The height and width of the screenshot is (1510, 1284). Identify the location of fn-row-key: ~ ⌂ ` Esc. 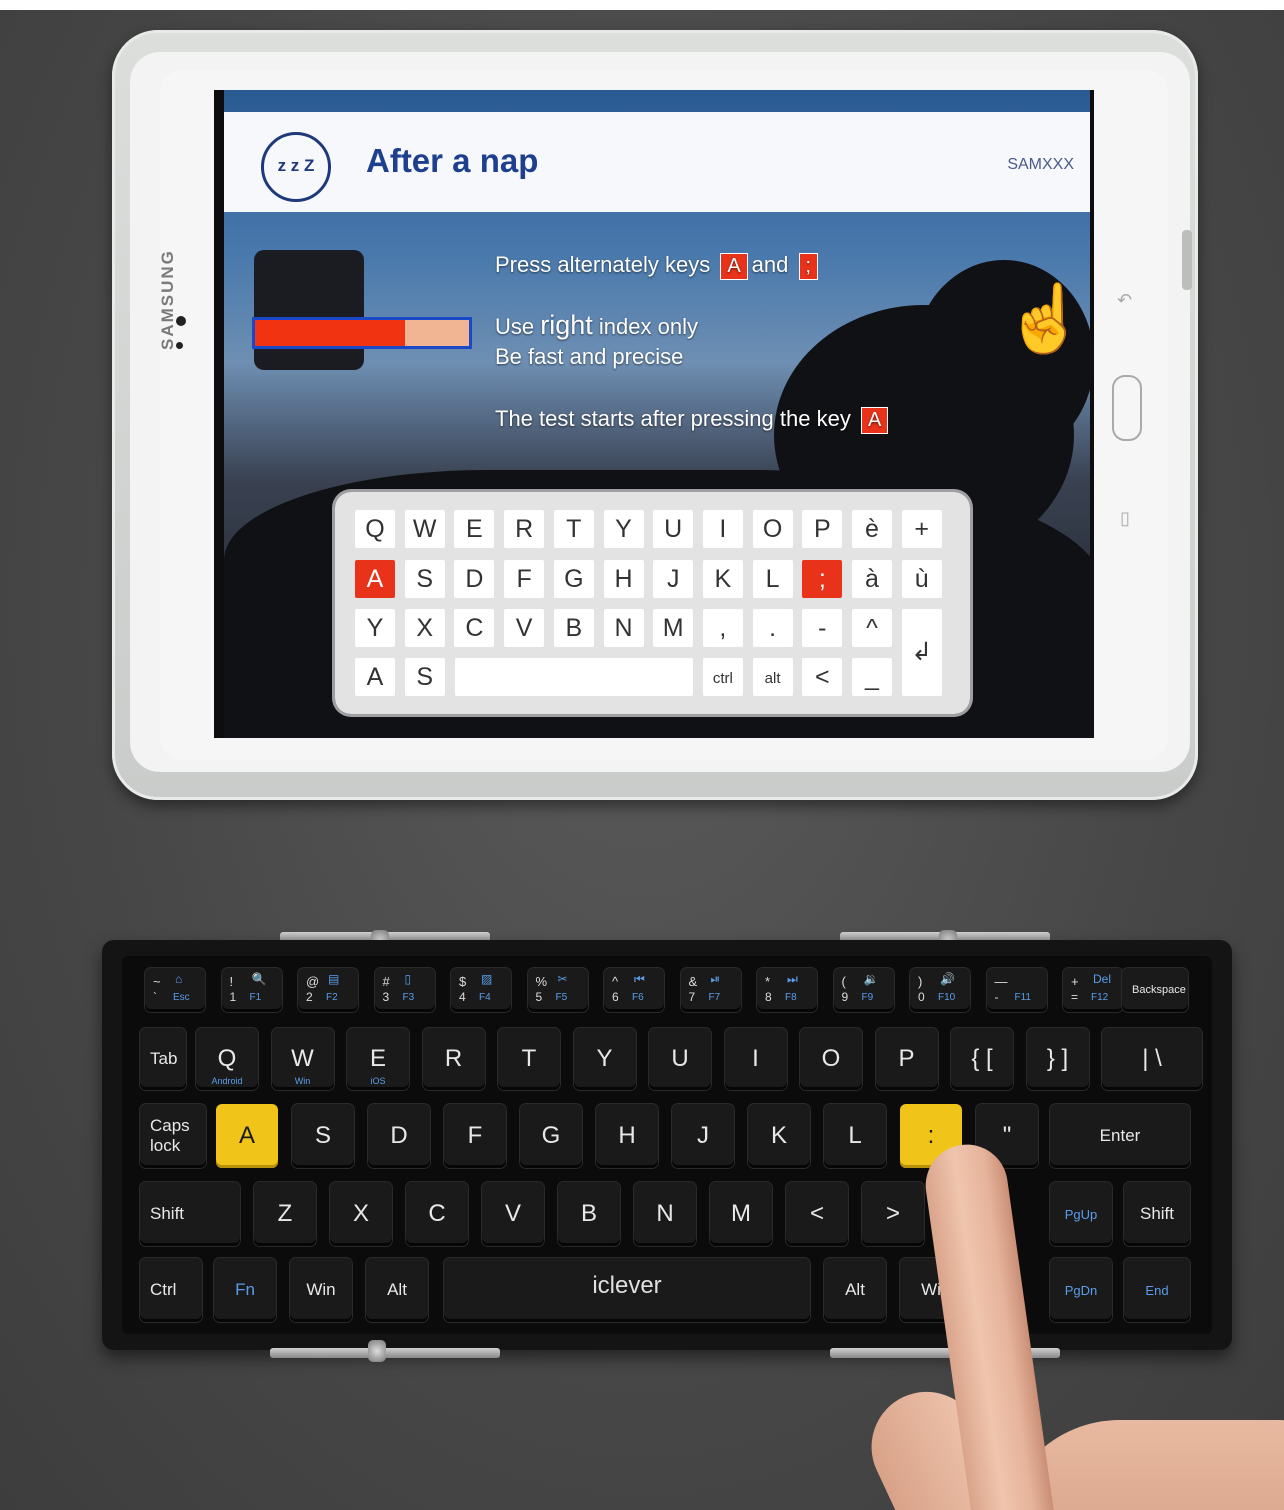
(175, 990).